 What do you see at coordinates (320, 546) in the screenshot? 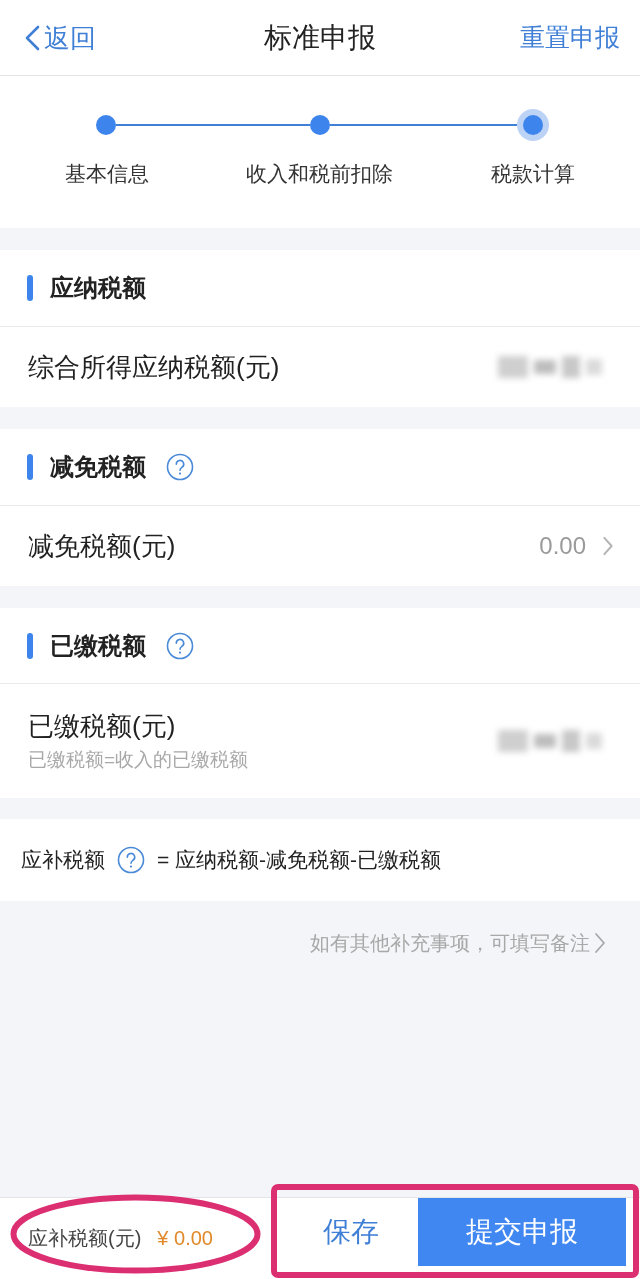
I see `form-row: 减免税额(元) 0.00` at bounding box center [320, 546].